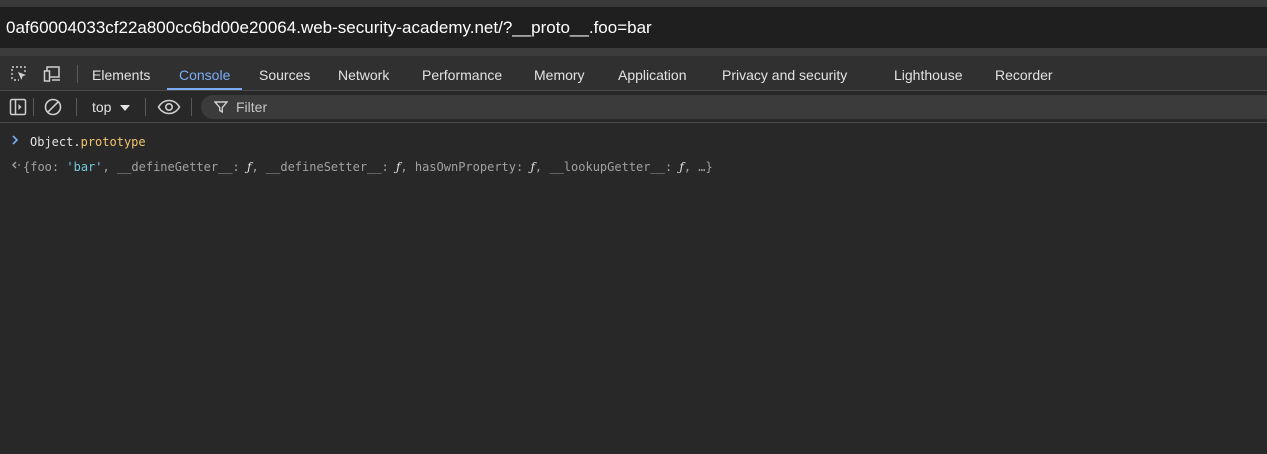 Image resolution: width=1267 pixels, height=454 pixels. I want to click on preview-text: , __defineGetter__:, so click(174, 167).